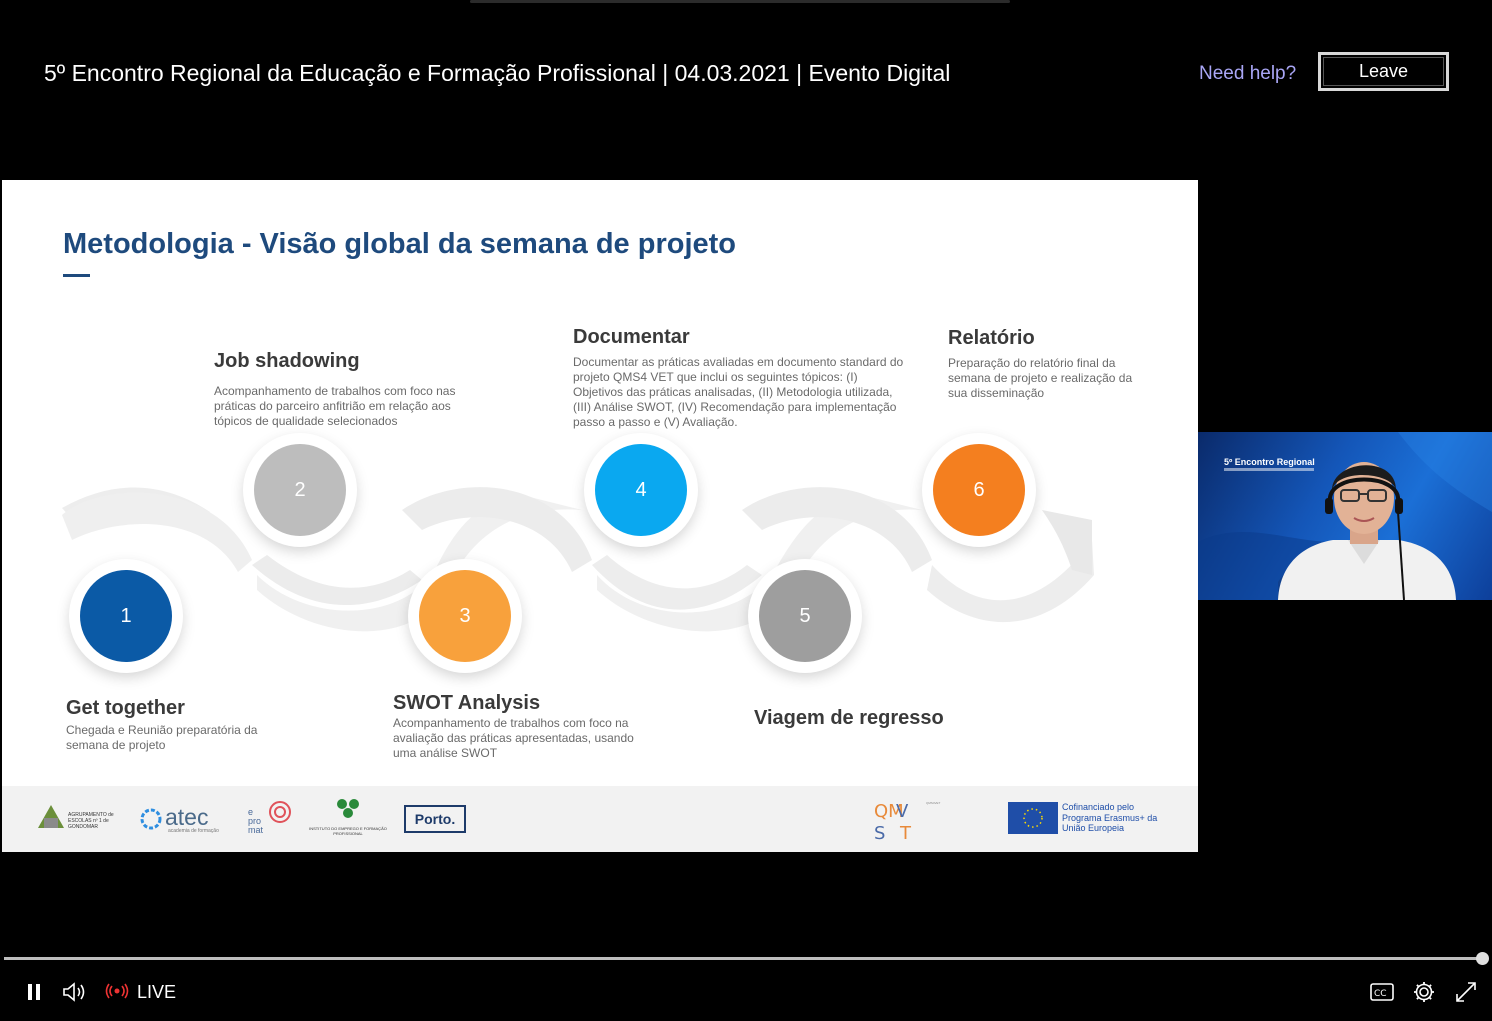 The width and height of the screenshot is (1492, 1021). I want to click on settings-button, so click(1424, 992).